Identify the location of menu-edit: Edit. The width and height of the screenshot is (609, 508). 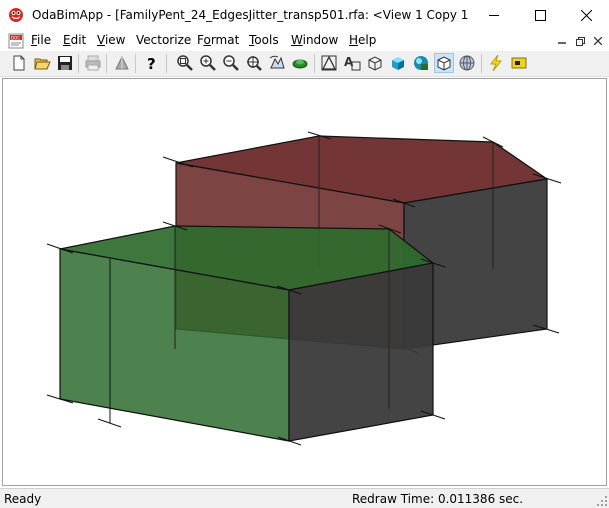
(74, 40).